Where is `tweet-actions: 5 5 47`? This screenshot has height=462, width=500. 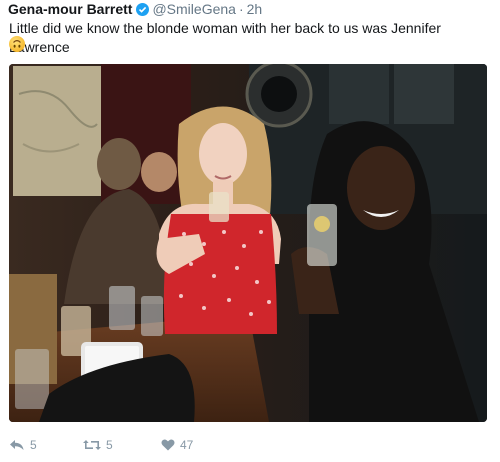
tweet-actions: 5 5 47 is located at coordinates (115, 445).